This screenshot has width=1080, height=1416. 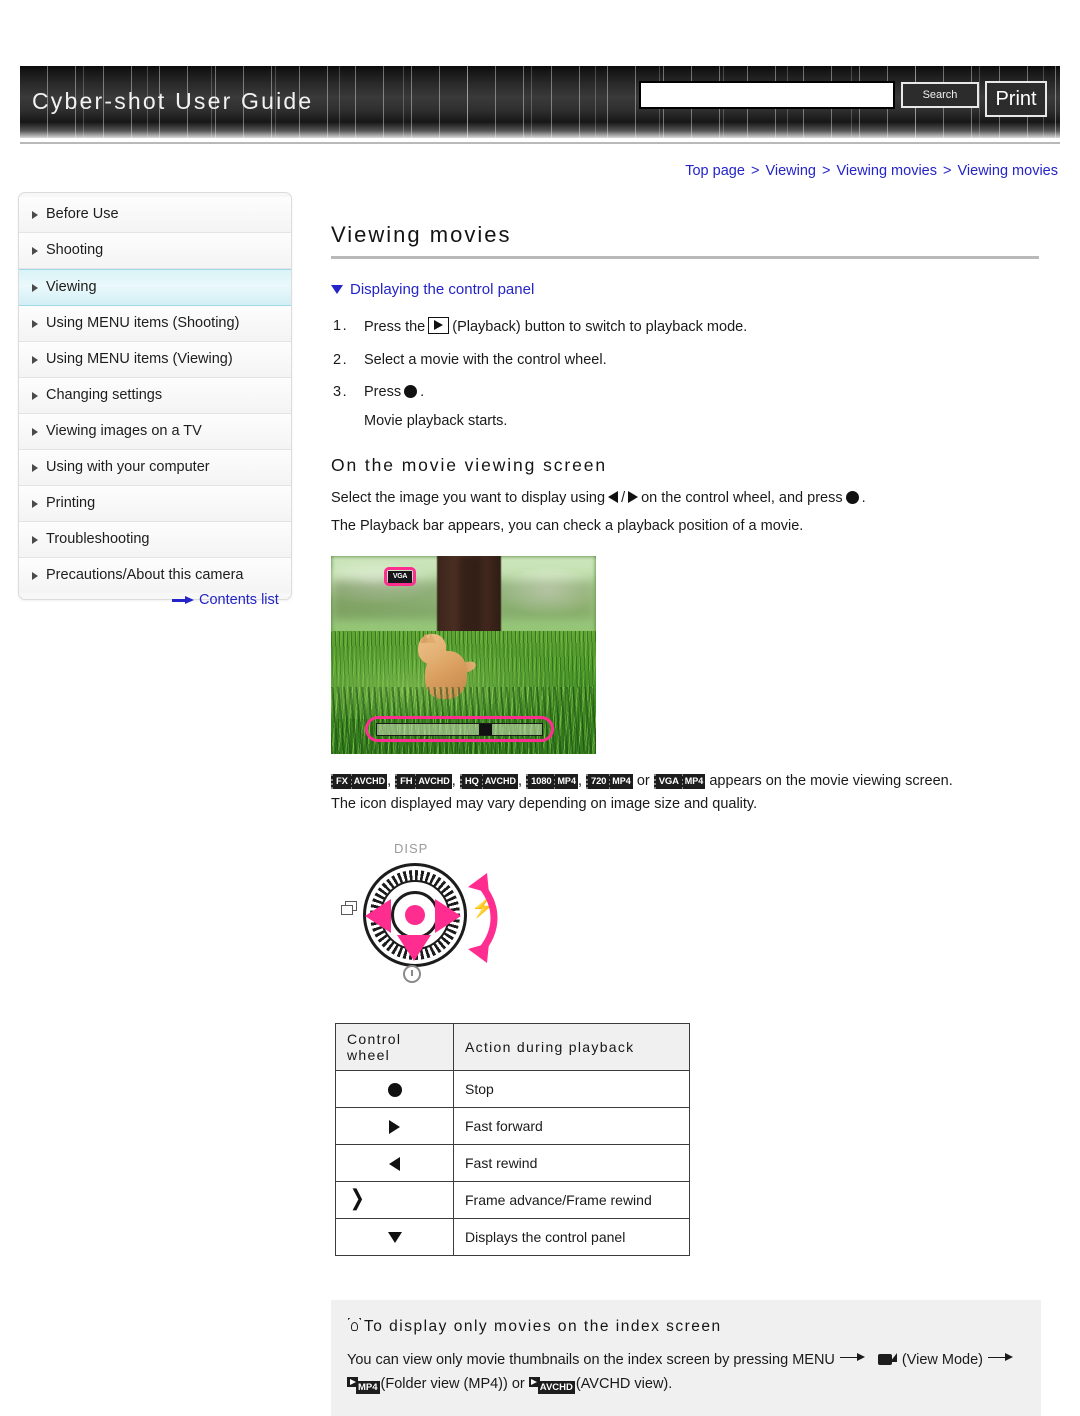 What do you see at coordinates (886, 1359) in the screenshot?
I see `view-mode-icon` at bounding box center [886, 1359].